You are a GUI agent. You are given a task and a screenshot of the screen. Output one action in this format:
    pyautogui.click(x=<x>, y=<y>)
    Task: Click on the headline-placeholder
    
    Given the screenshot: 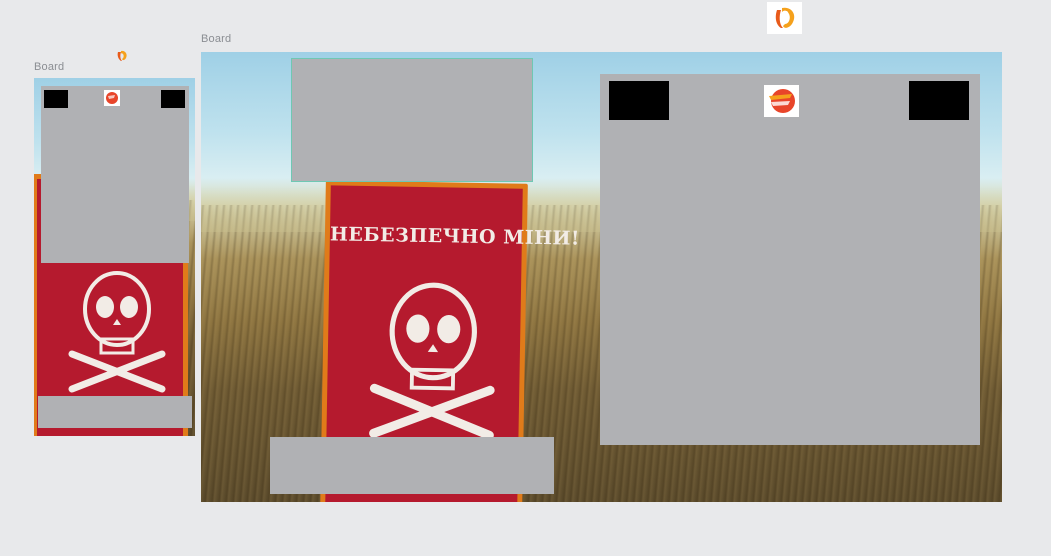 What is the action you would take?
    pyautogui.click(x=412, y=120)
    